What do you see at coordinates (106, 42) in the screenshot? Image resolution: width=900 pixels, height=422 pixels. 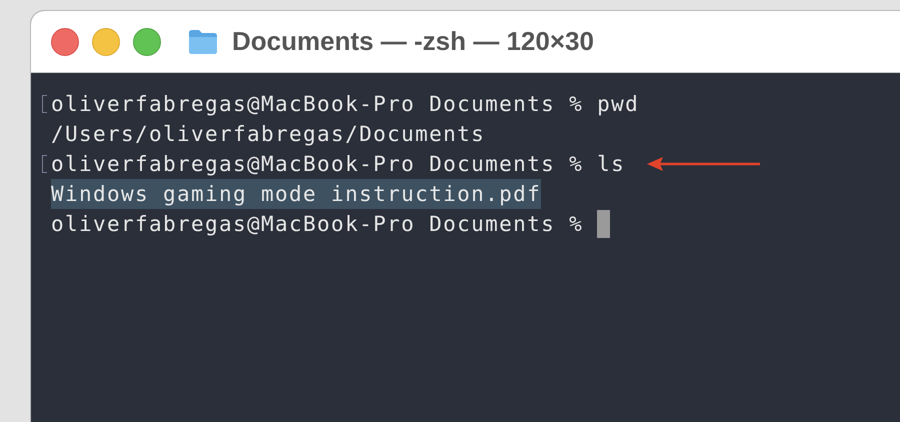 I see `minimize-button` at bounding box center [106, 42].